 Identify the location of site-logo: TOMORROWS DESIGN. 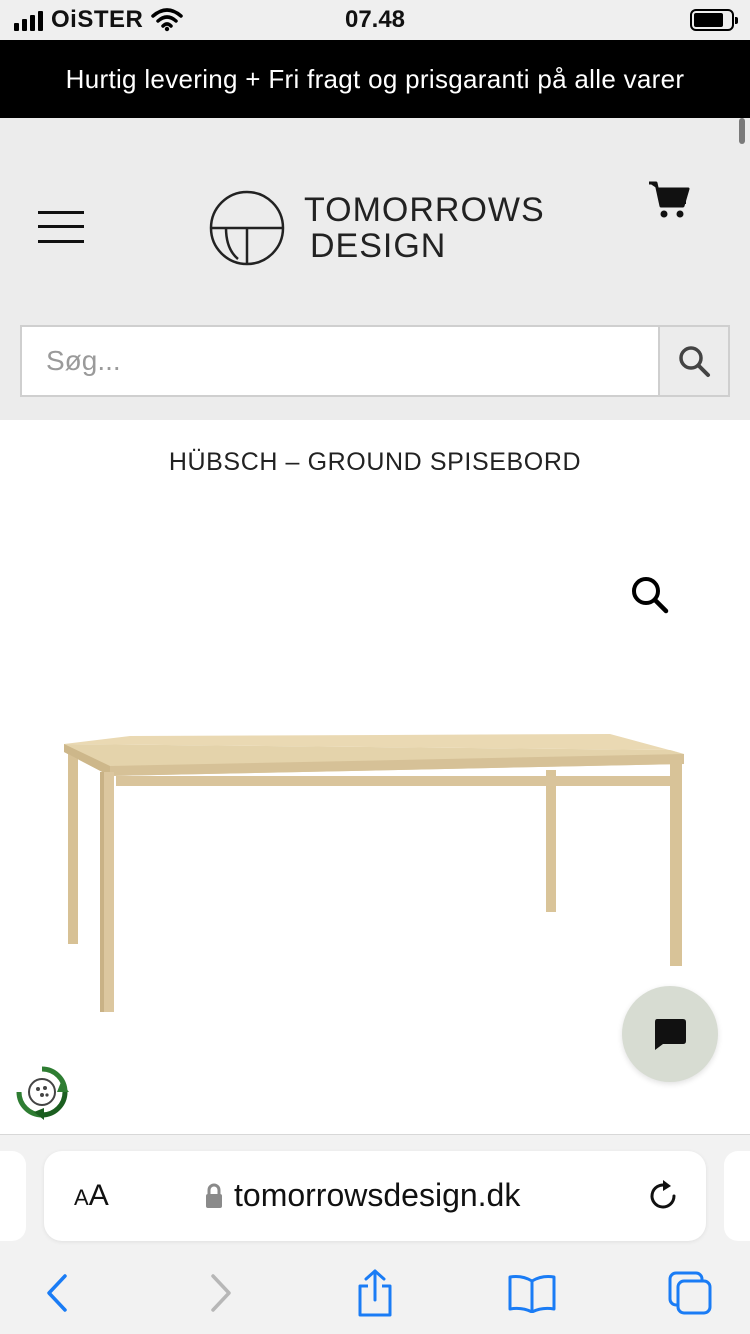
(378, 228).